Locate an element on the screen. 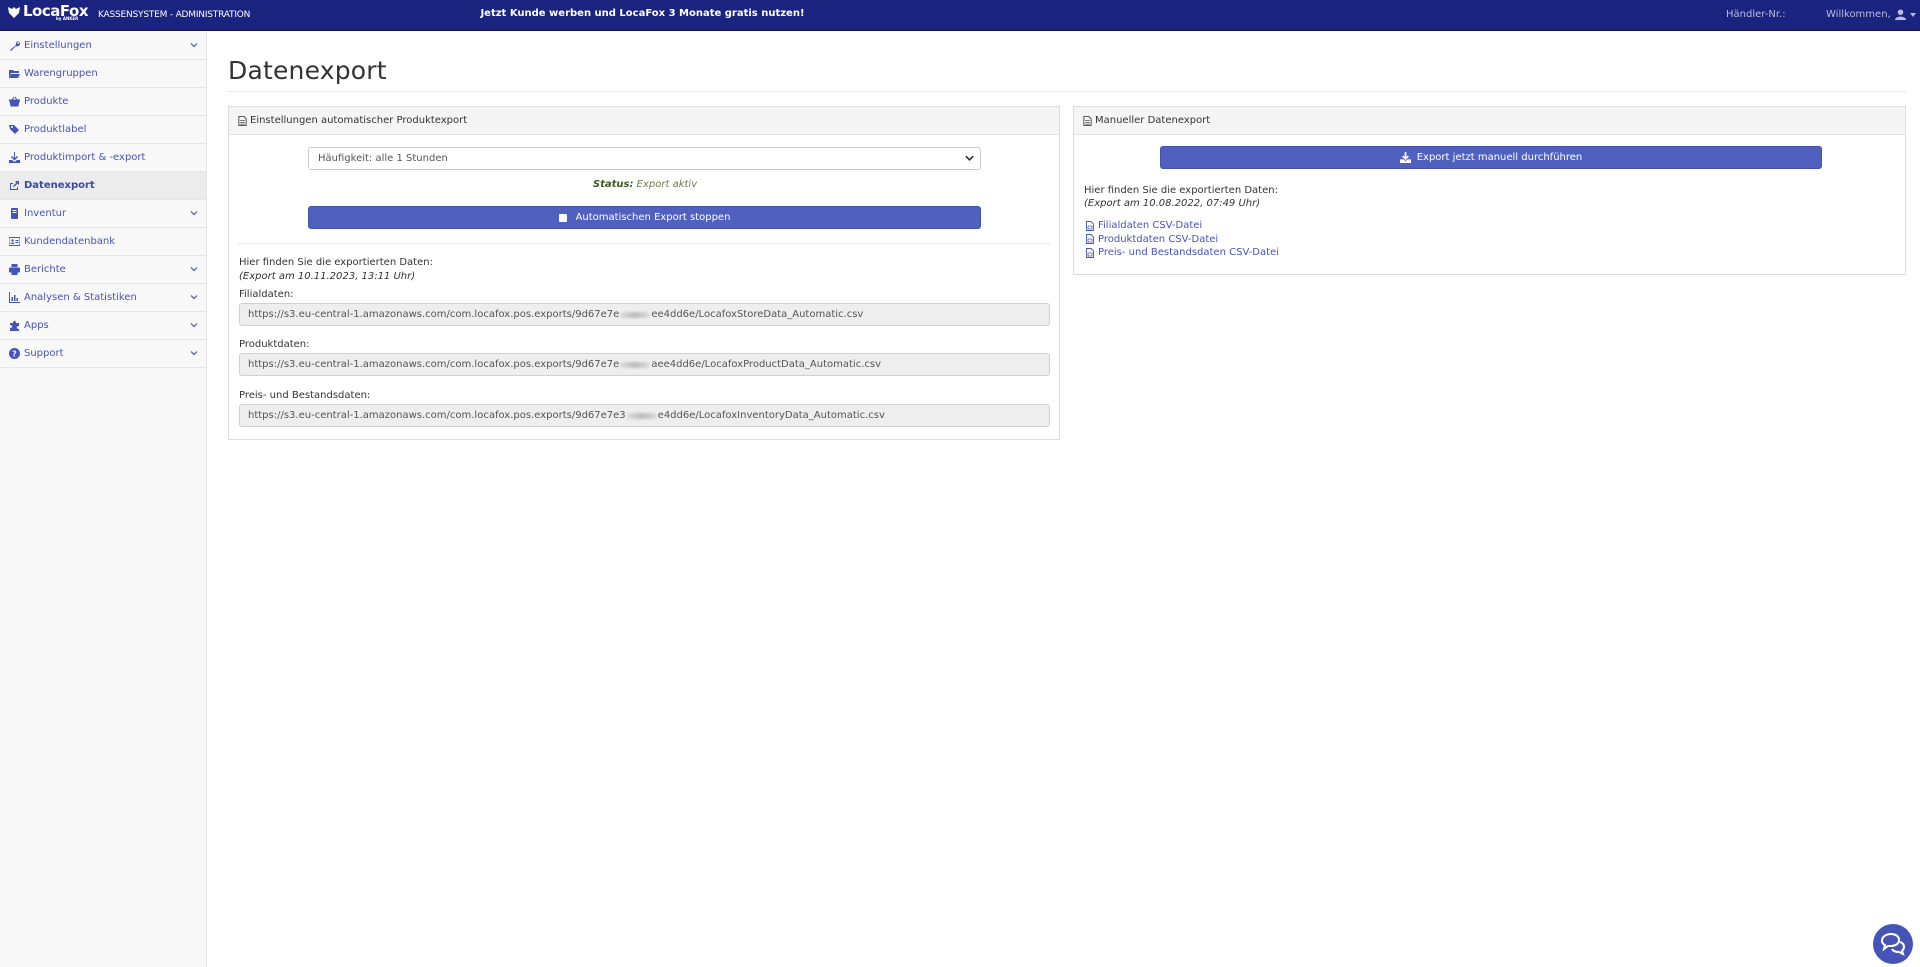 The image size is (1920, 967). csv-link-label: Preis- und Bestandsdaten CSV-Datei is located at coordinates (1188, 253).